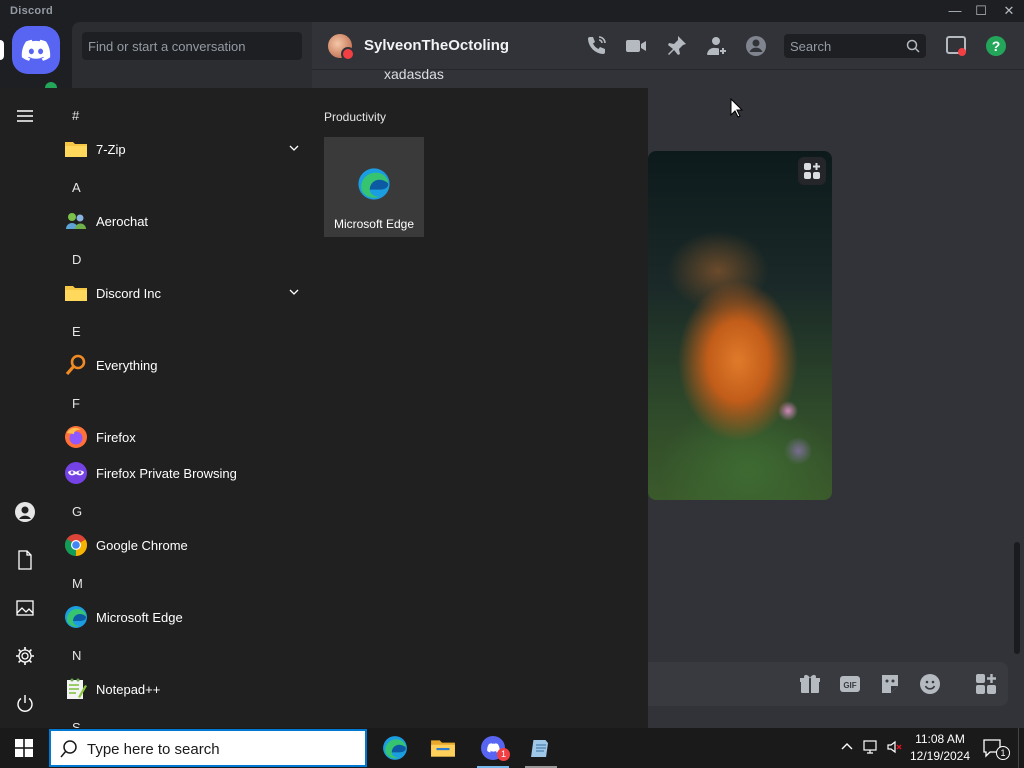  Describe the element at coordinates (76, 187) in the screenshot. I see `group-header-a: A` at that location.